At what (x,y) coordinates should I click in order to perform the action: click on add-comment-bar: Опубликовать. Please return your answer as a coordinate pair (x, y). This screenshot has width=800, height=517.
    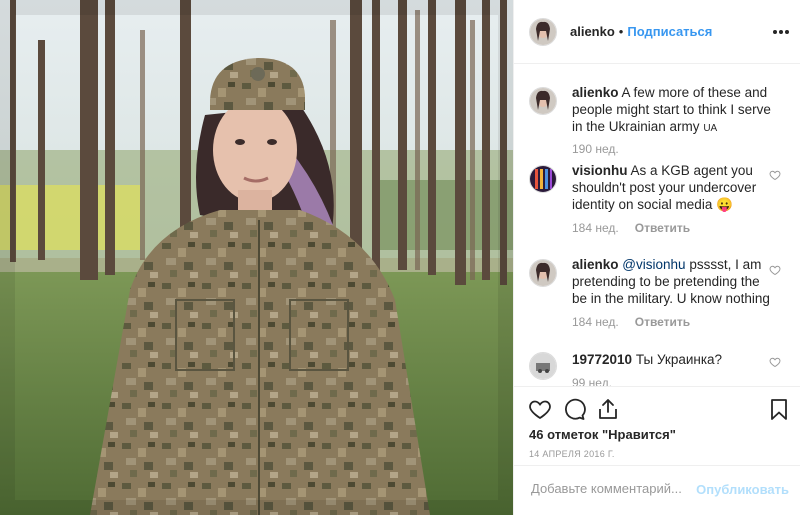
    Looking at the image, I should click on (657, 491).